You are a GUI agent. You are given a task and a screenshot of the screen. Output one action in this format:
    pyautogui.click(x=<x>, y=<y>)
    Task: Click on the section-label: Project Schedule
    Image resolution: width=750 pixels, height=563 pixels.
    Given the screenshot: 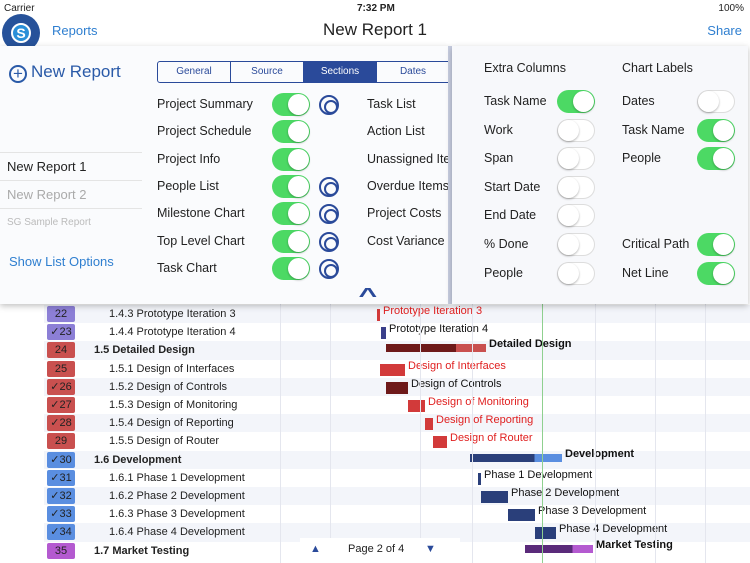 What is the action you would take?
    pyautogui.click(x=204, y=131)
    